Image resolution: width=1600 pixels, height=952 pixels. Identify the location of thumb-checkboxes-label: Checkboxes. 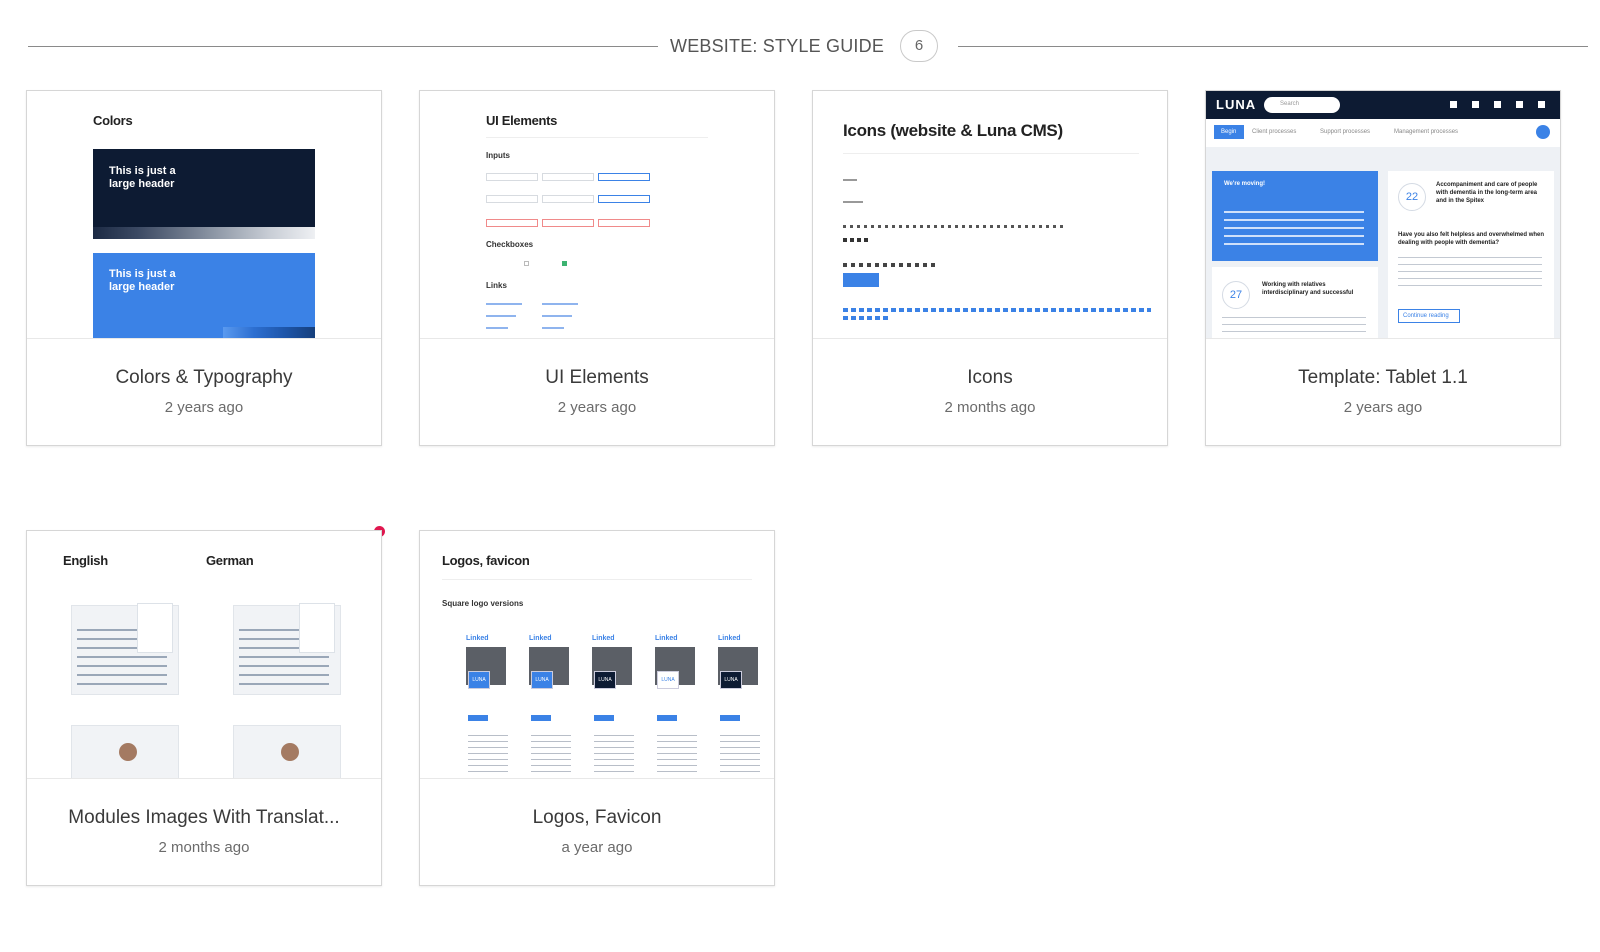
(510, 244).